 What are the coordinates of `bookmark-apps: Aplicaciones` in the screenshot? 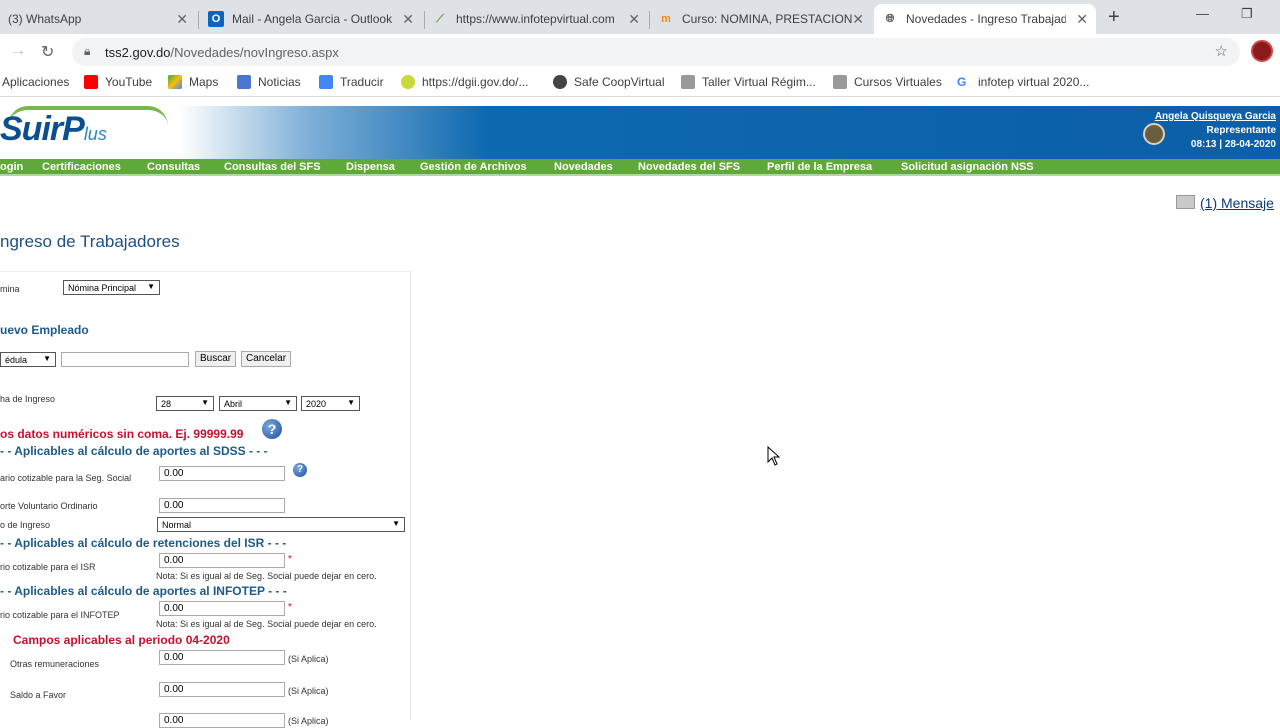 It's located at (35, 82).